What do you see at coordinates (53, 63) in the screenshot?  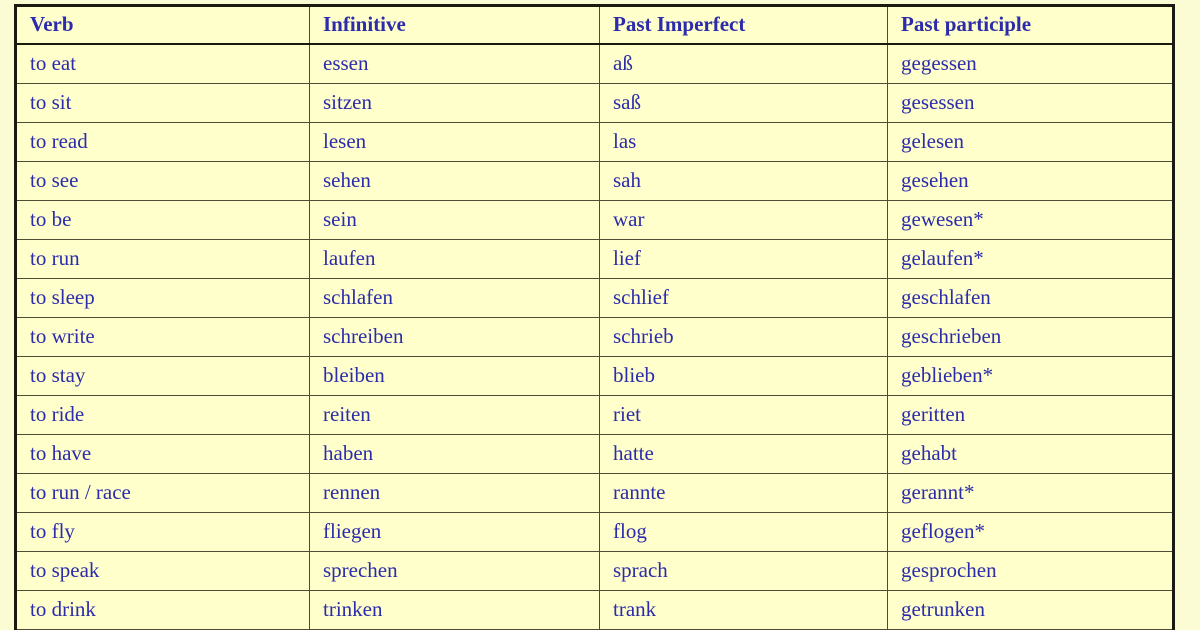 I see `cell-verb-text: to eat` at bounding box center [53, 63].